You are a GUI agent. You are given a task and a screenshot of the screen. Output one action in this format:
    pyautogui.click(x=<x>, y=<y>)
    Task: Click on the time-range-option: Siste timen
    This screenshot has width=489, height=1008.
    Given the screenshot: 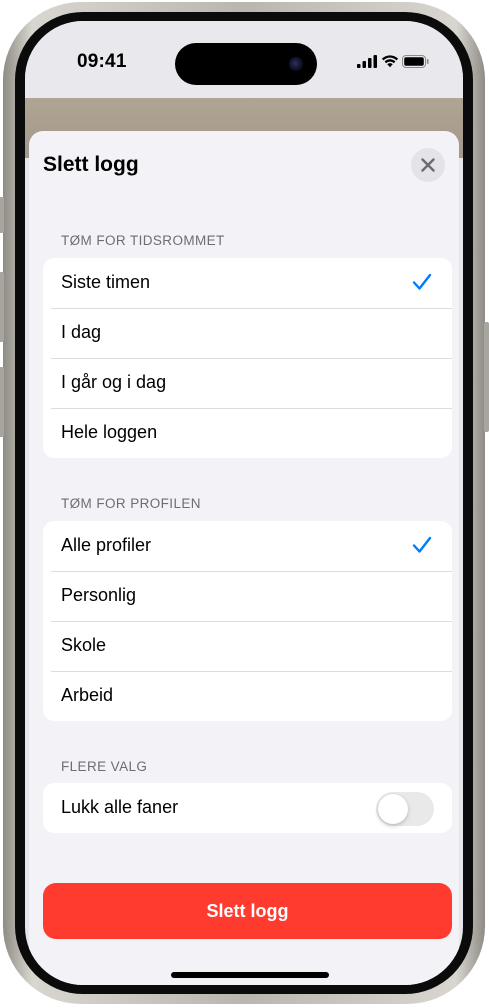 What is the action you would take?
    pyautogui.click(x=247, y=283)
    